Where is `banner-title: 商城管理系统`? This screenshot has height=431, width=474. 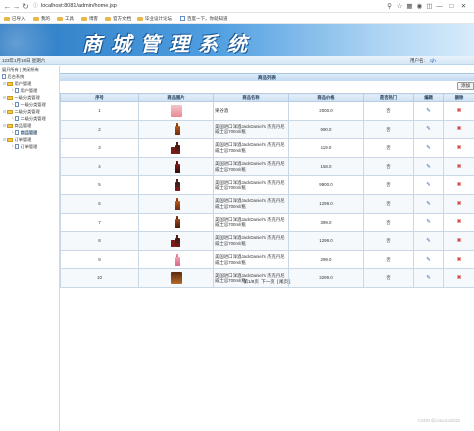 banner-title: 商城管理系统 is located at coordinates (169, 44).